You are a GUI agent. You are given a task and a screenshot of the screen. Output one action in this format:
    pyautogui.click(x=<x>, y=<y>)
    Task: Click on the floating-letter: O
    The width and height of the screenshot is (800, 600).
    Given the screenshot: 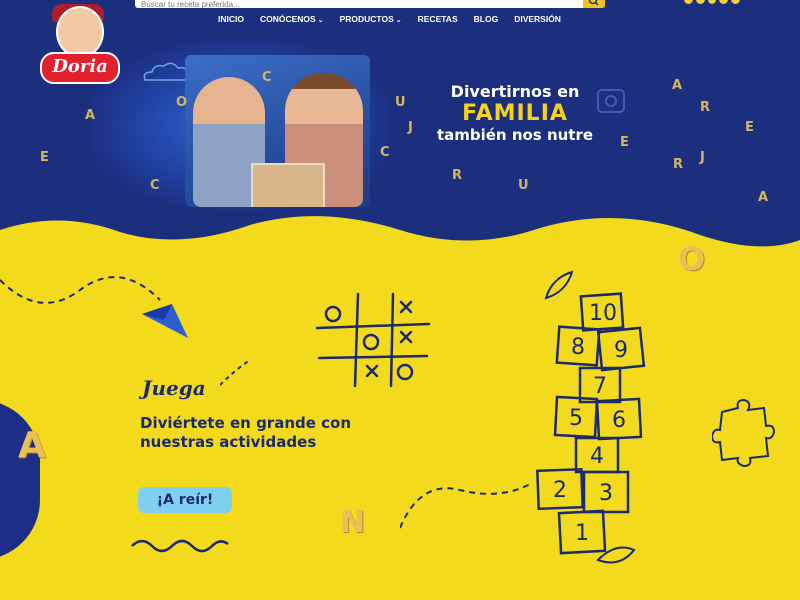 What is the action you would take?
    pyautogui.click(x=182, y=102)
    